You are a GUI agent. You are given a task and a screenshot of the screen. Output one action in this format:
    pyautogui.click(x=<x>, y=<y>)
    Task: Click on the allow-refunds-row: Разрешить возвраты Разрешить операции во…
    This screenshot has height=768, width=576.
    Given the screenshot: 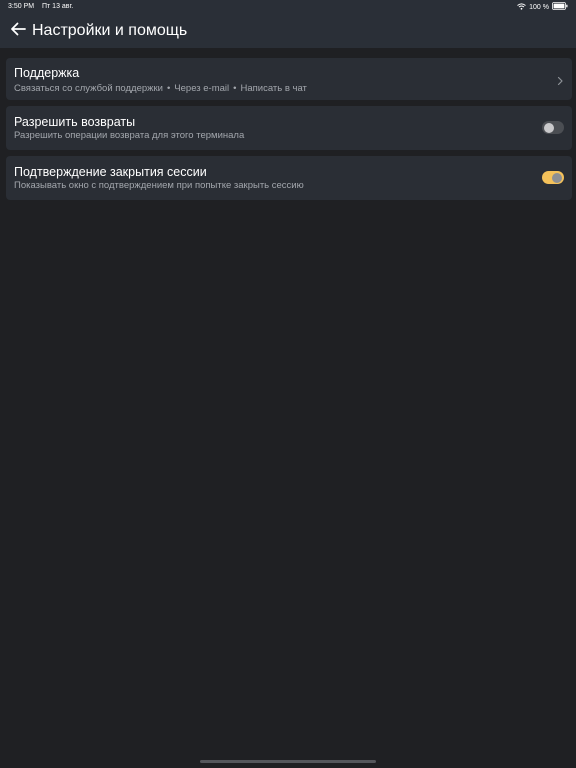 What is the action you would take?
    pyautogui.click(x=289, y=128)
    